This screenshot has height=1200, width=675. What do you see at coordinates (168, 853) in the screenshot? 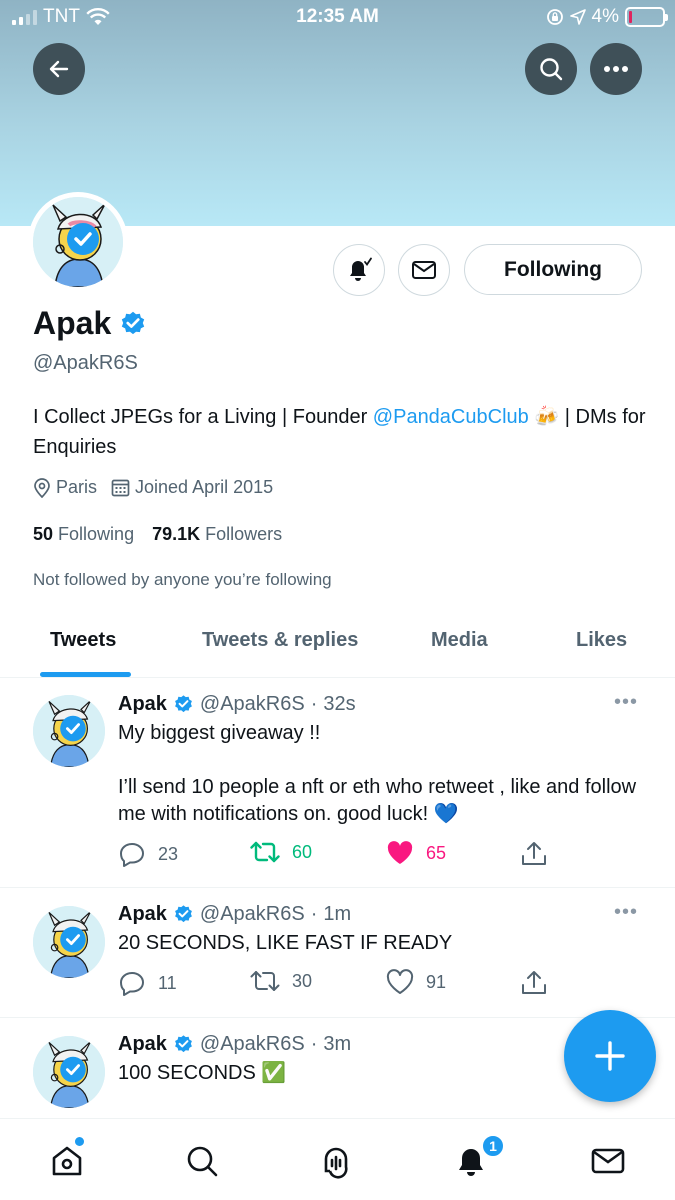
I see `reply-count: 23` at bounding box center [168, 853].